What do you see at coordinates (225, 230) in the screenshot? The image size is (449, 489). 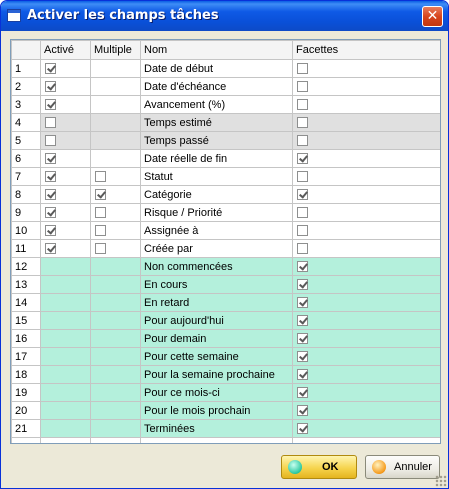 I see `table-row: 10 Assignée à` at bounding box center [225, 230].